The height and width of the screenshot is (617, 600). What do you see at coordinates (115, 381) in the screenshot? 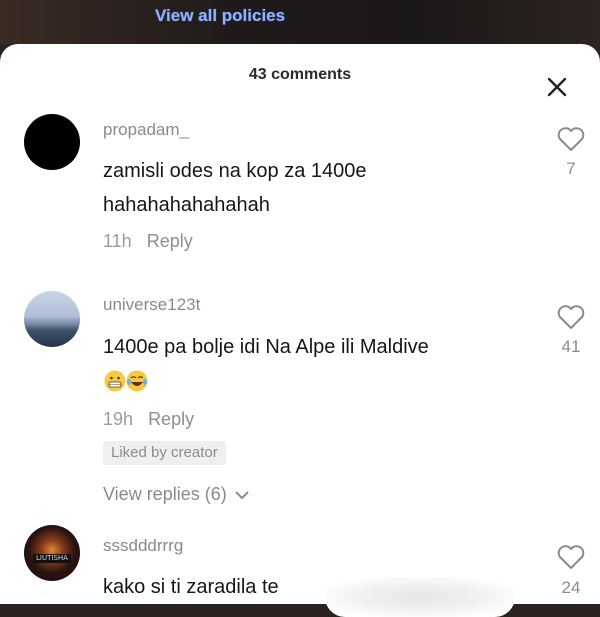
I see `grimacing-emoji` at bounding box center [115, 381].